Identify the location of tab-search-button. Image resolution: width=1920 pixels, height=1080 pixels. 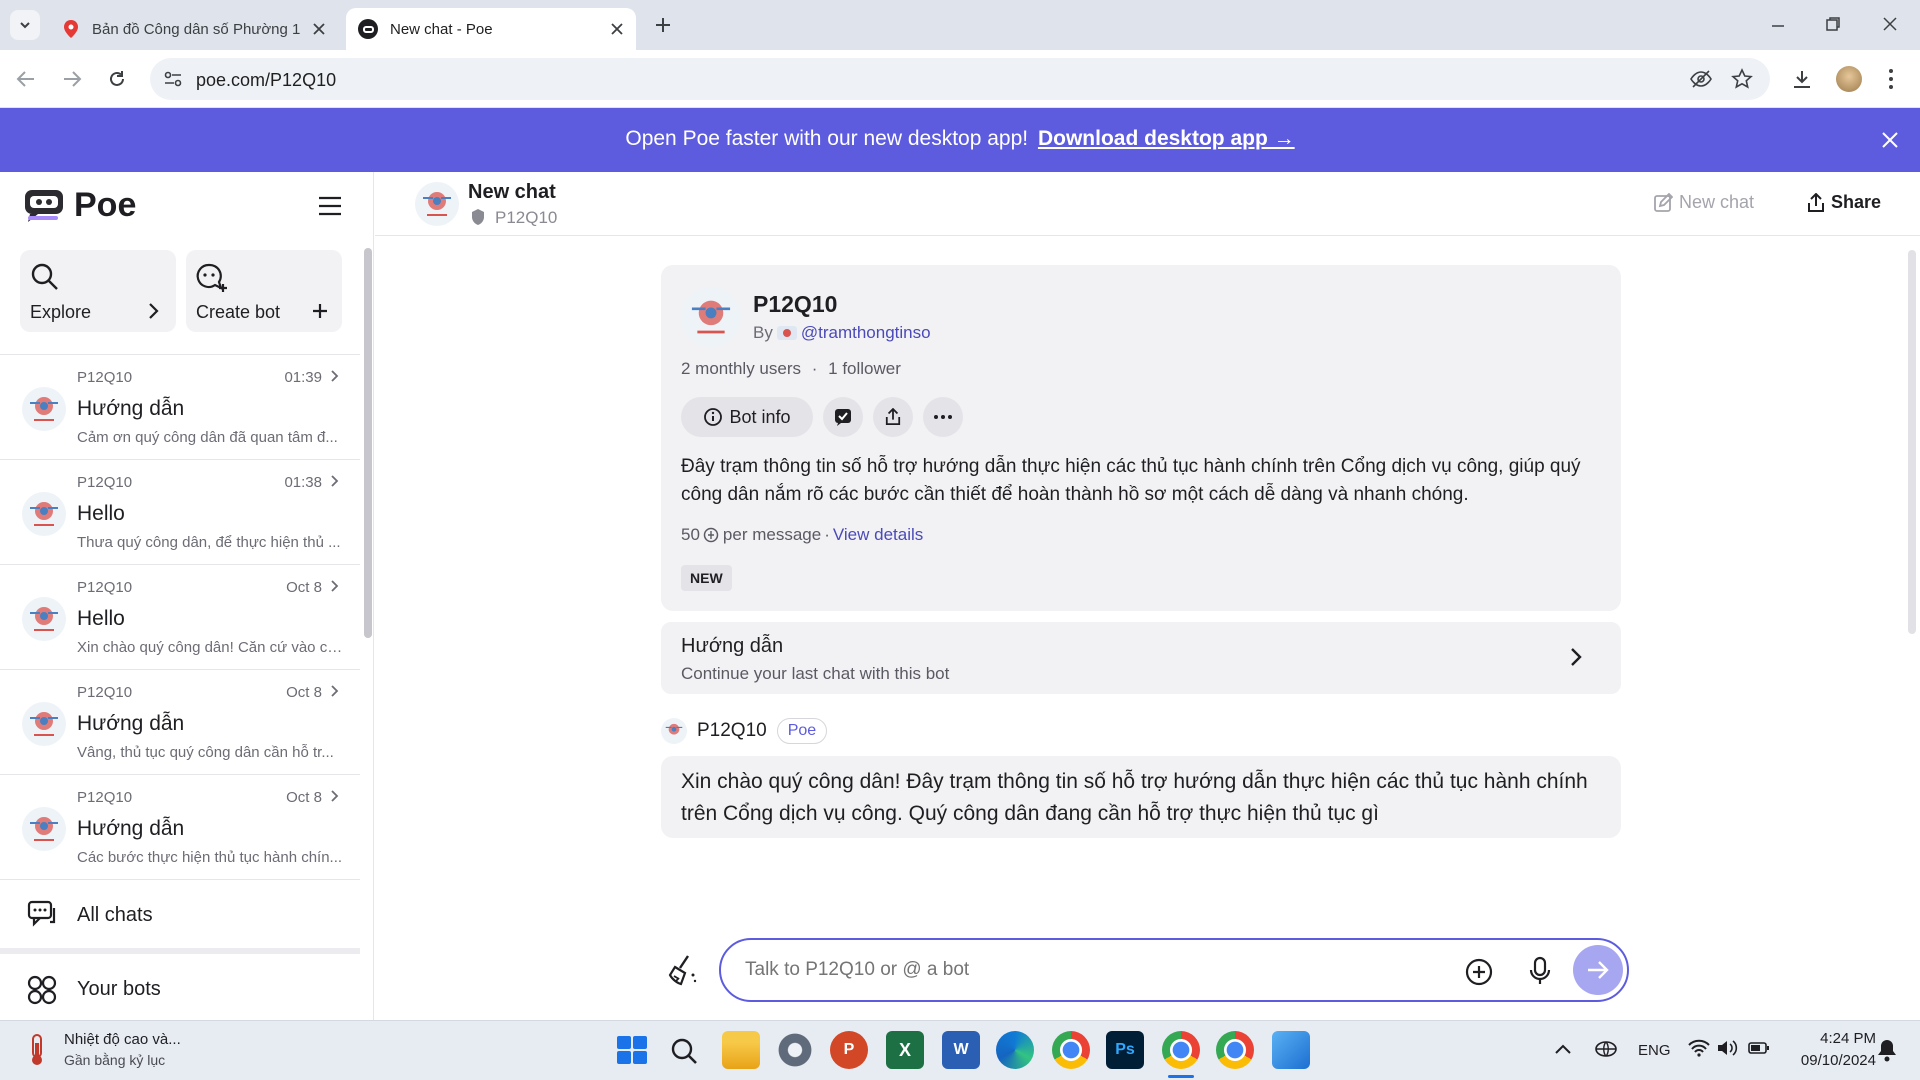
(25, 25).